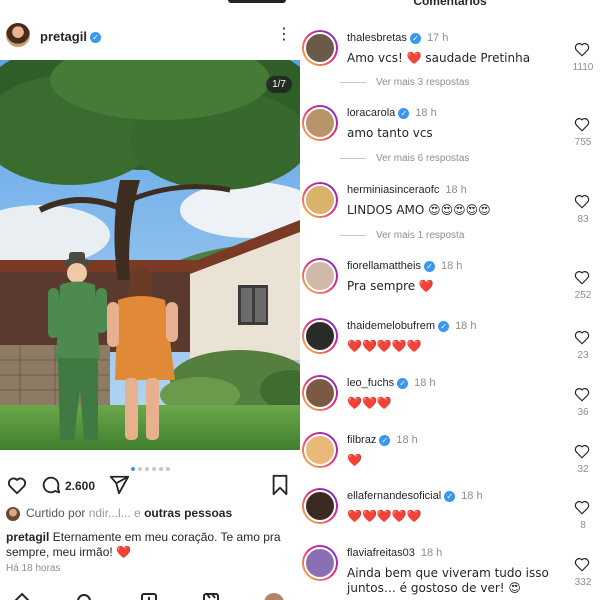 The height and width of the screenshot is (600, 600). Describe the element at coordinates (422, 82) in the screenshot. I see `view-replies-label: Ver mais 3 respostas` at that location.